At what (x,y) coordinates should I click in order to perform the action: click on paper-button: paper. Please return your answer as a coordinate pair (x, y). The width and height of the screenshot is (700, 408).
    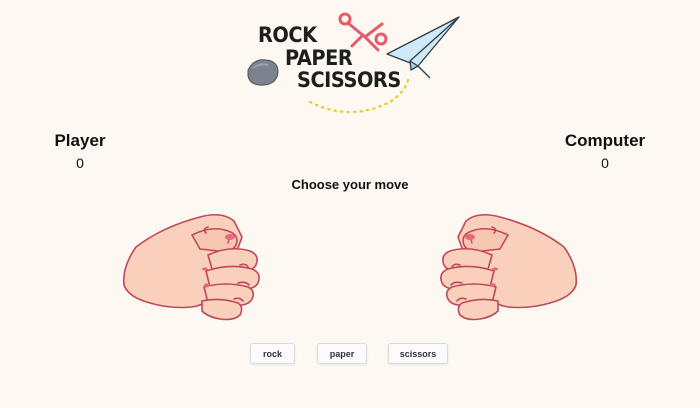
    Looking at the image, I should click on (342, 353).